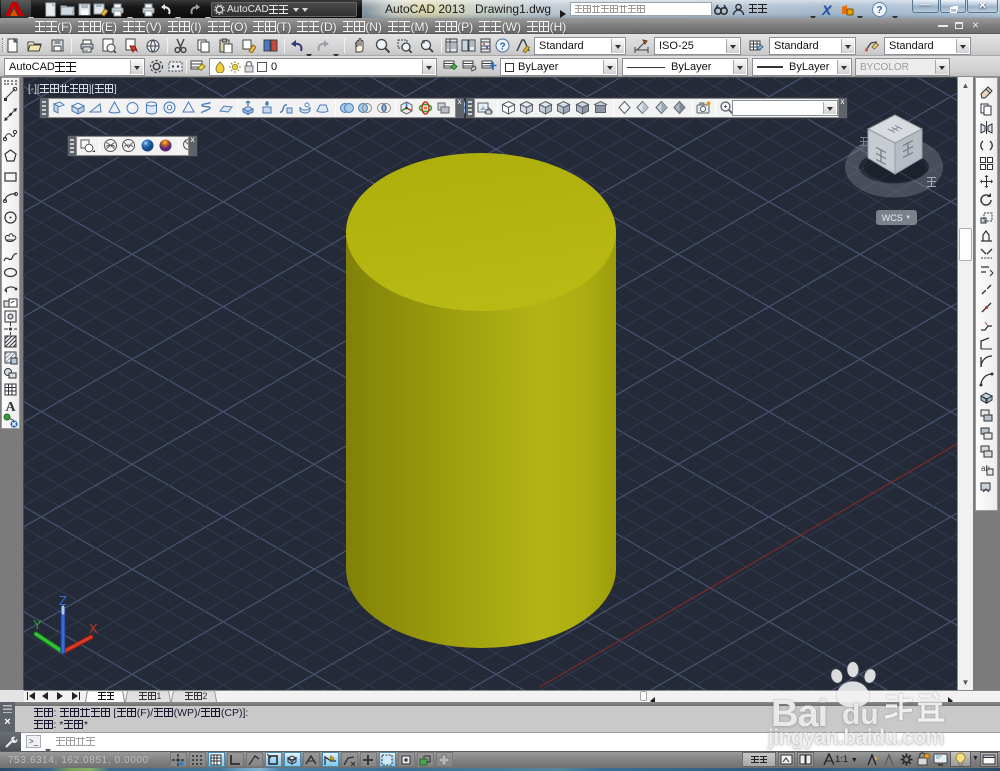  Describe the element at coordinates (37, 624) in the screenshot. I see `svg-text: Y` at that location.